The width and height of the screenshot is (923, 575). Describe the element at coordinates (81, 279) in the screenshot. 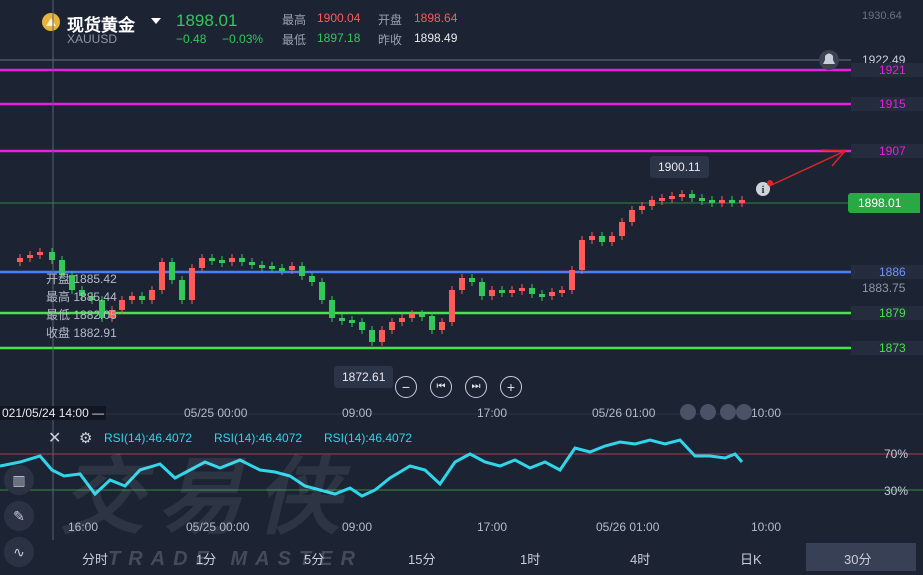

I see `ohlc-open: 开盘 1885.42` at that location.